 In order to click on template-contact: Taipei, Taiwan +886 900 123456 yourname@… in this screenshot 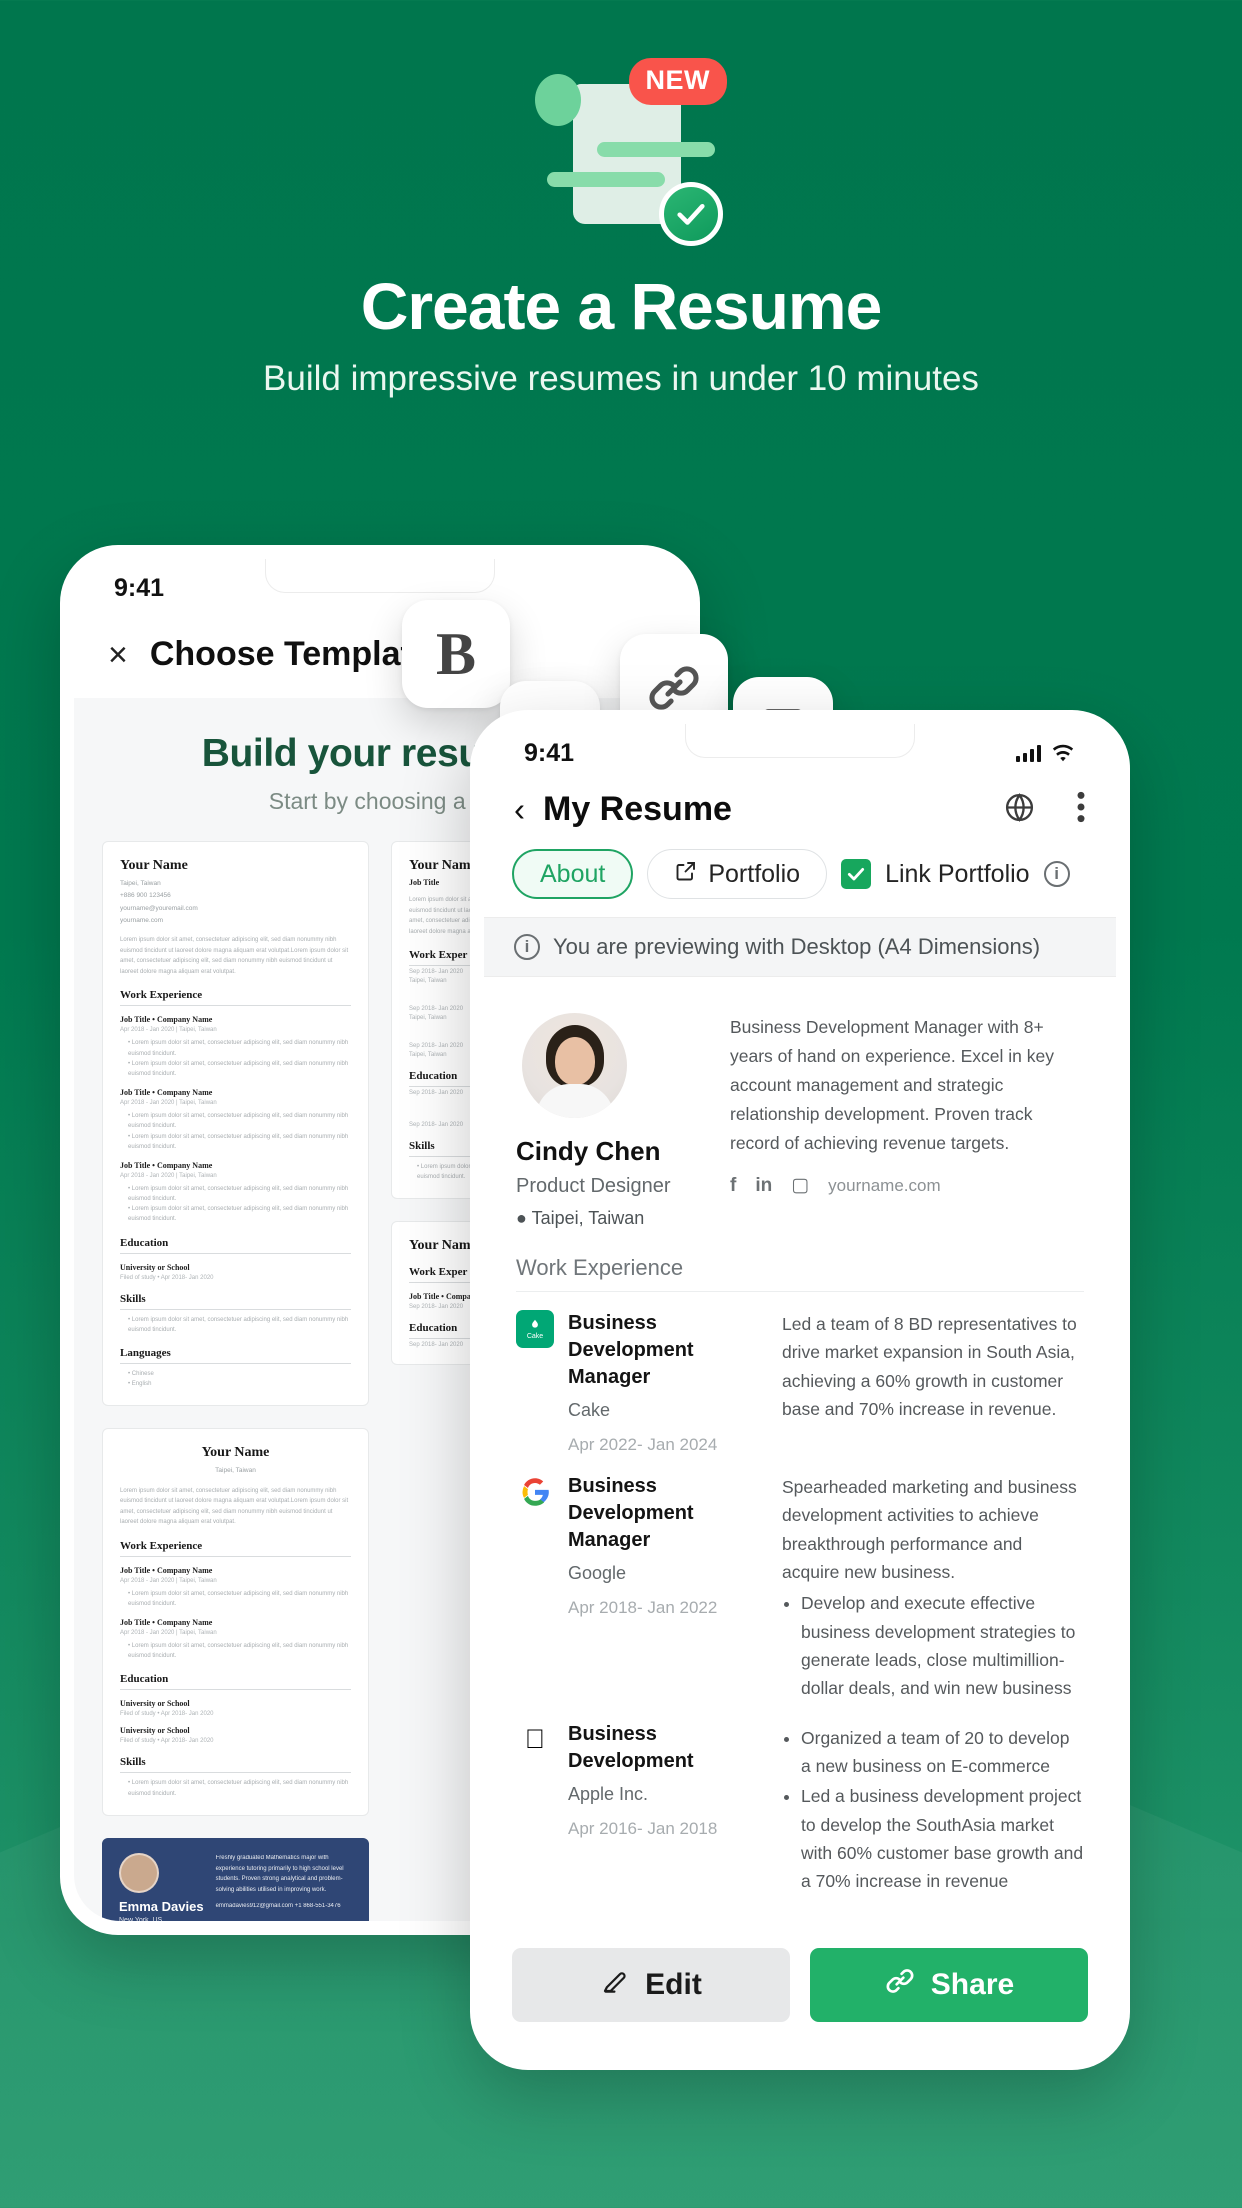, I will do `click(159, 902)`.